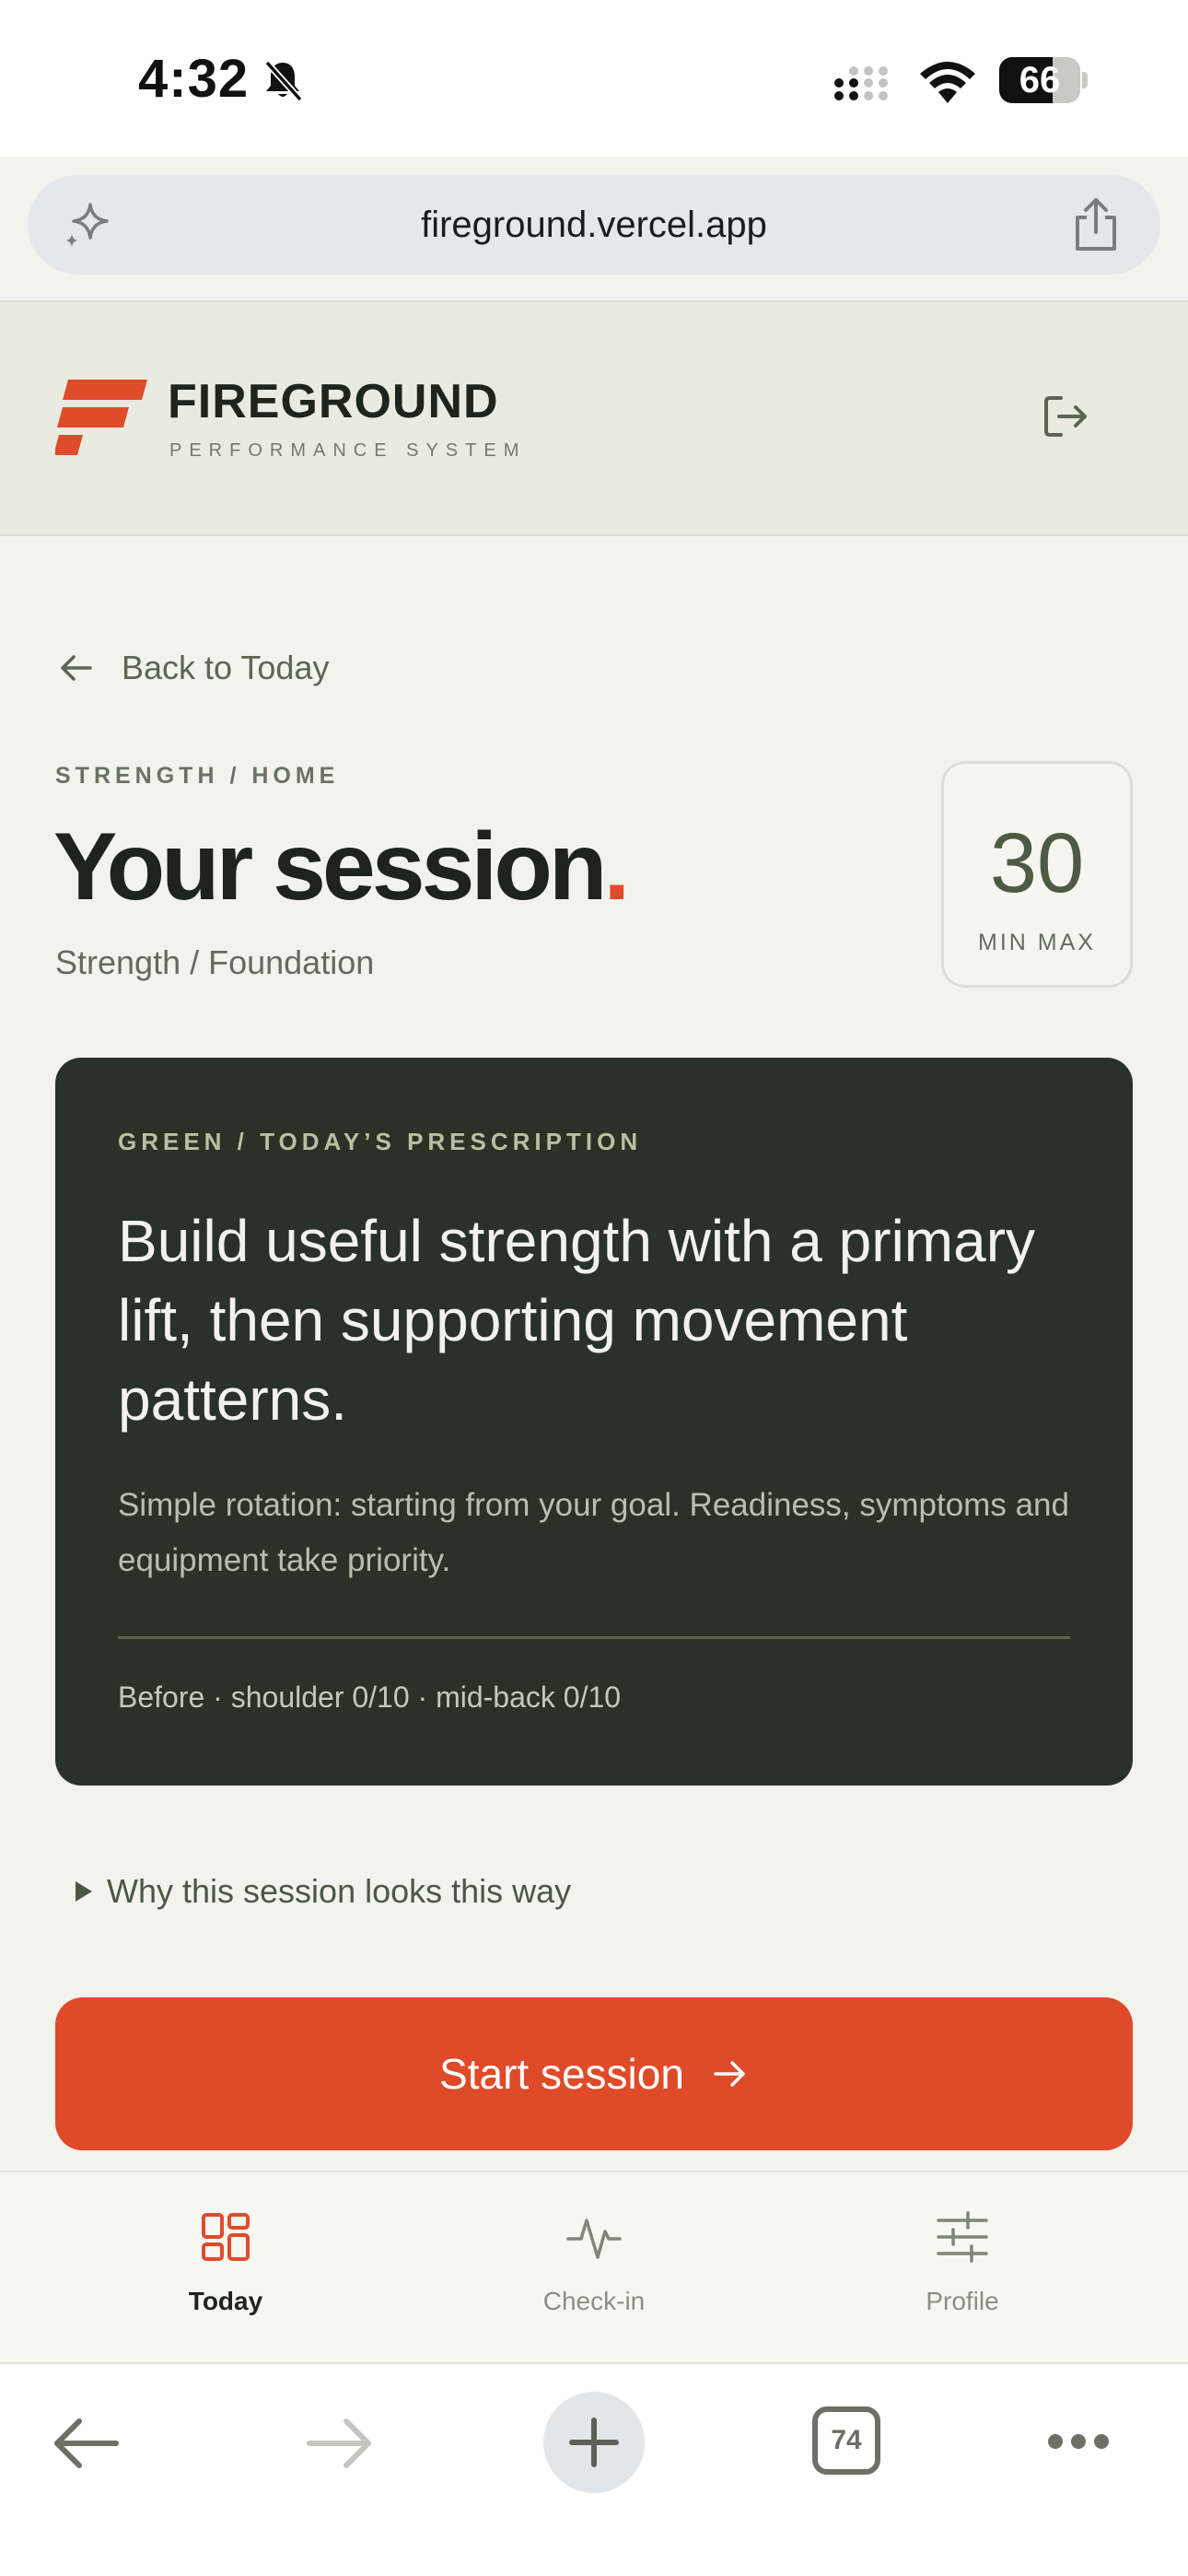  Describe the element at coordinates (225, 2269) in the screenshot. I see `tab-today: Today` at that location.